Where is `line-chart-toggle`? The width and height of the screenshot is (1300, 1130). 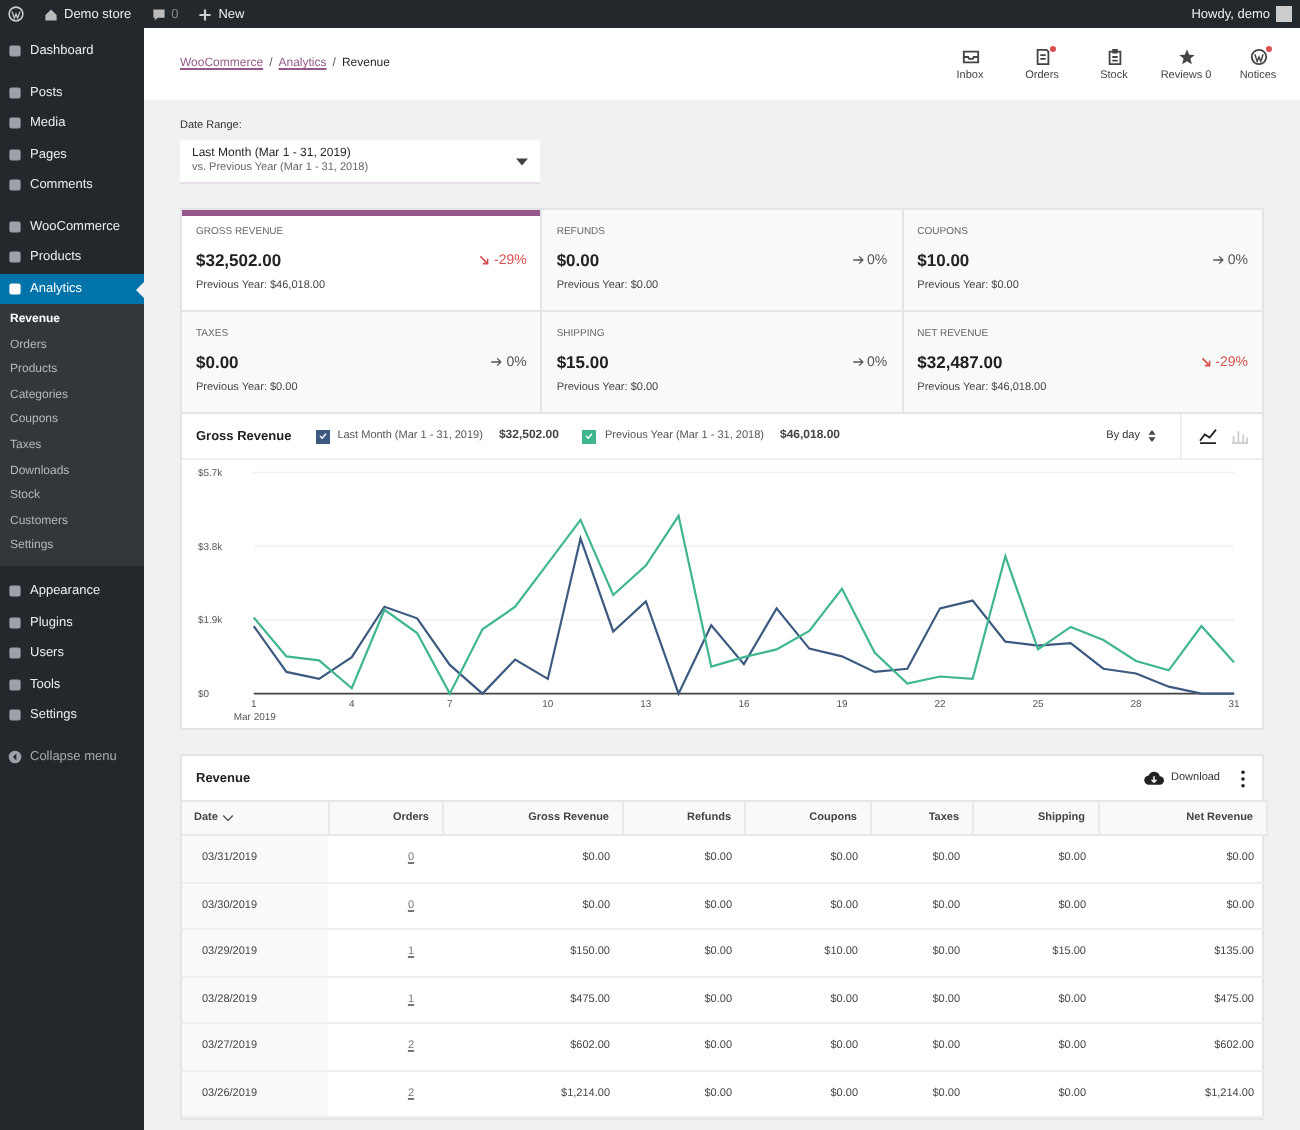 line-chart-toggle is located at coordinates (1208, 436).